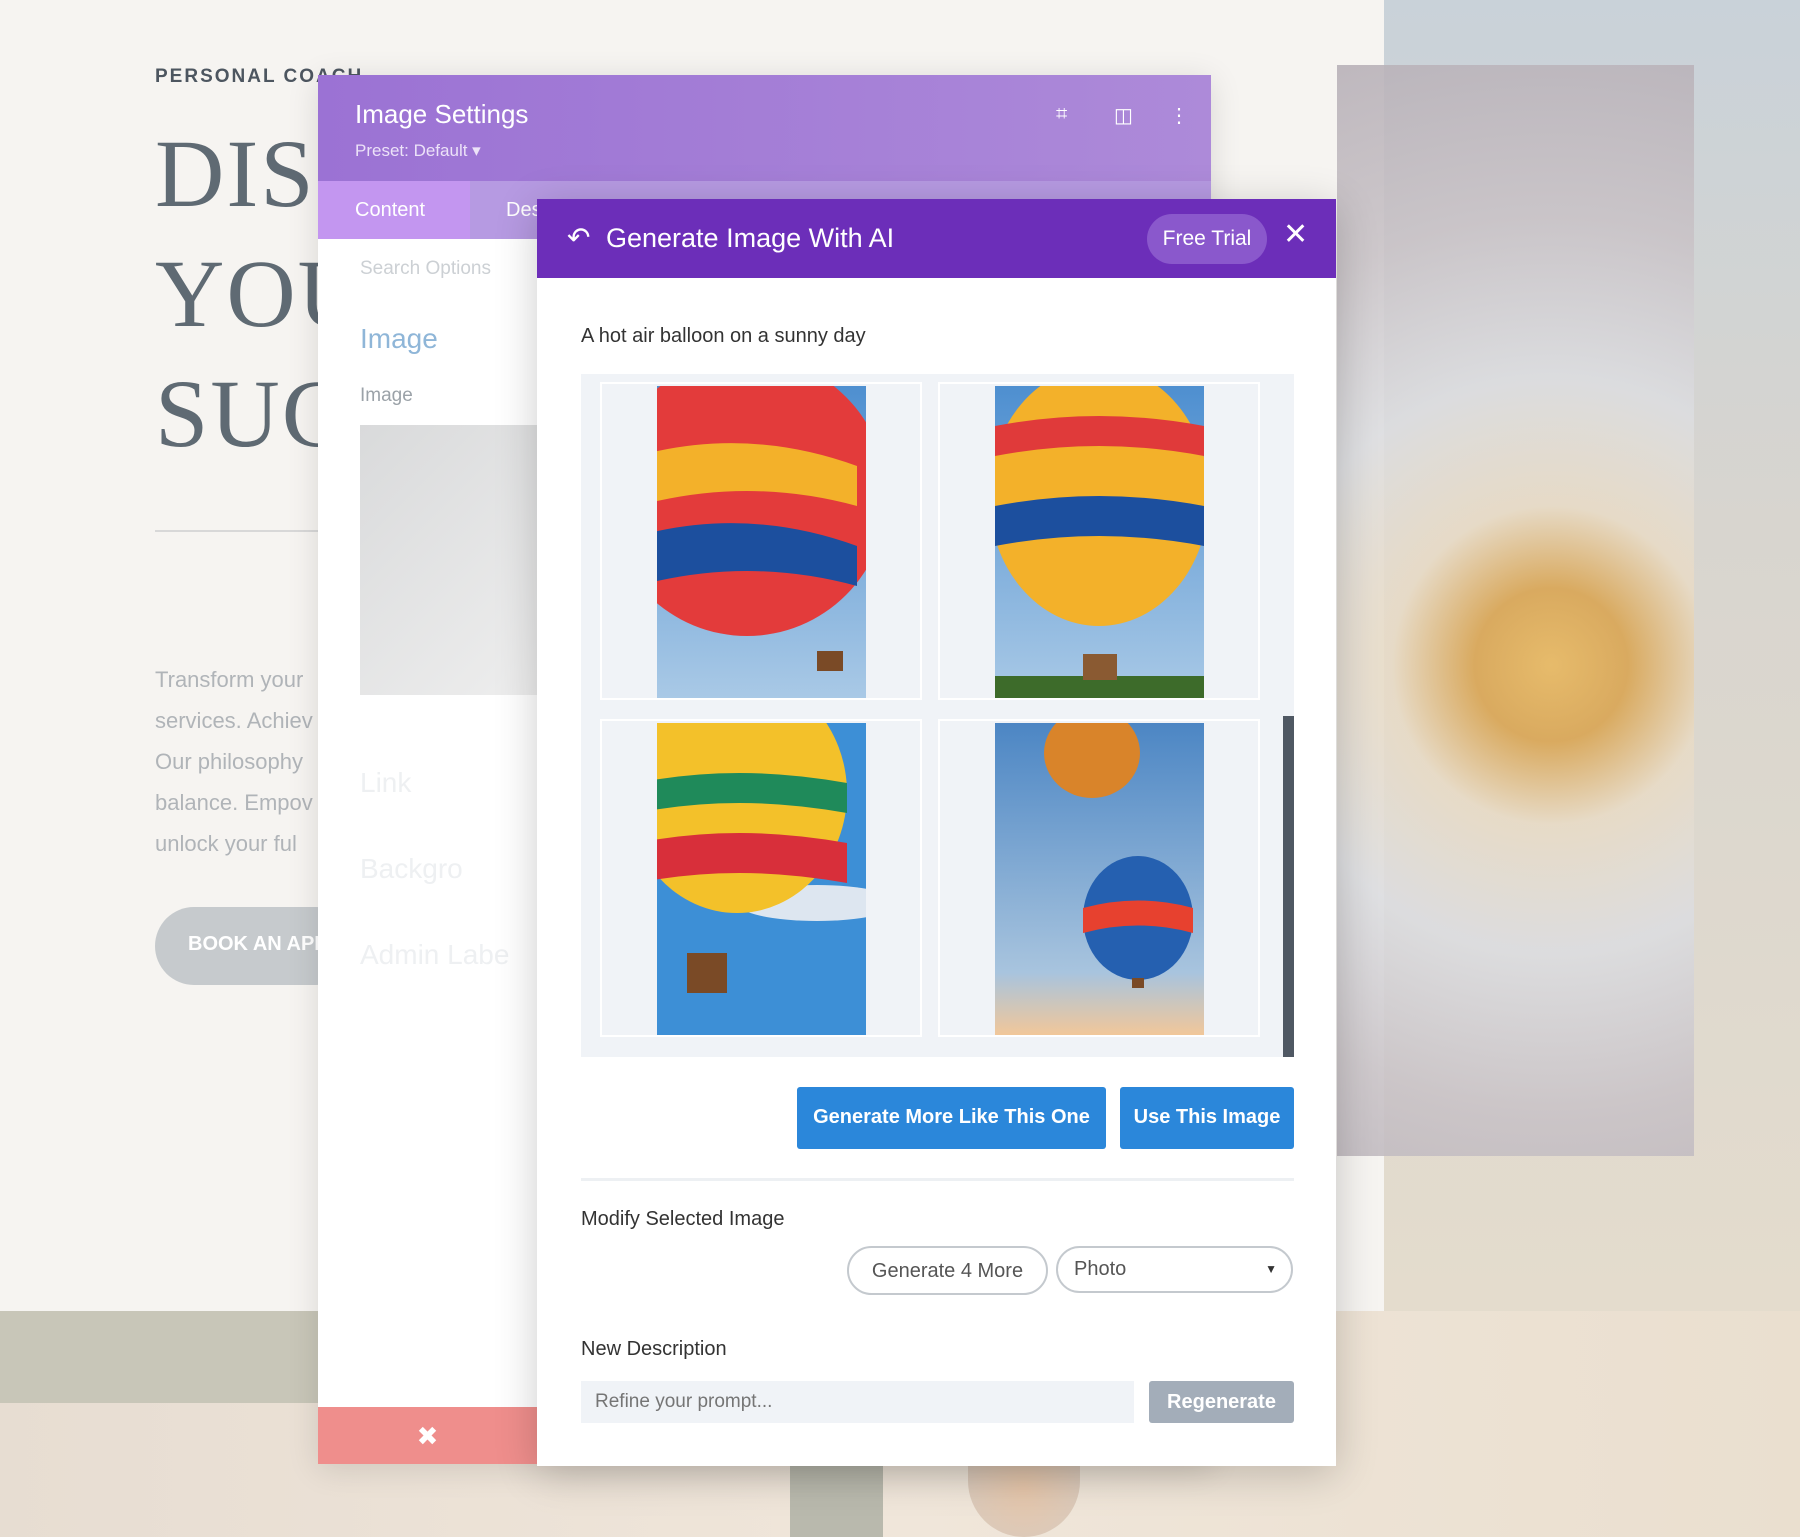 This screenshot has width=1800, height=1537. What do you see at coordinates (1061, 114) in the screenshot?
I see `focus-icon: ⌗` at bounding box center [1061, 114].